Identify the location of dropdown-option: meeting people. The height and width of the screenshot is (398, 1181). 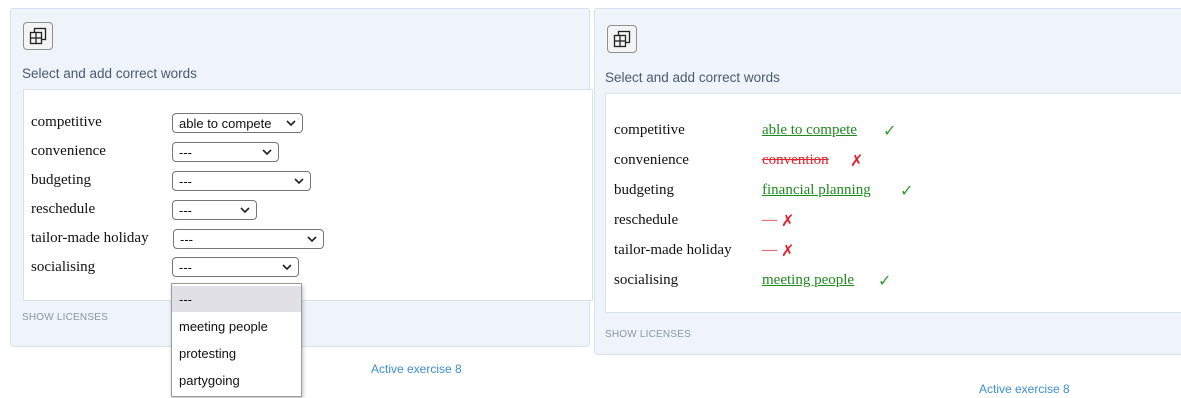
(236, 326).